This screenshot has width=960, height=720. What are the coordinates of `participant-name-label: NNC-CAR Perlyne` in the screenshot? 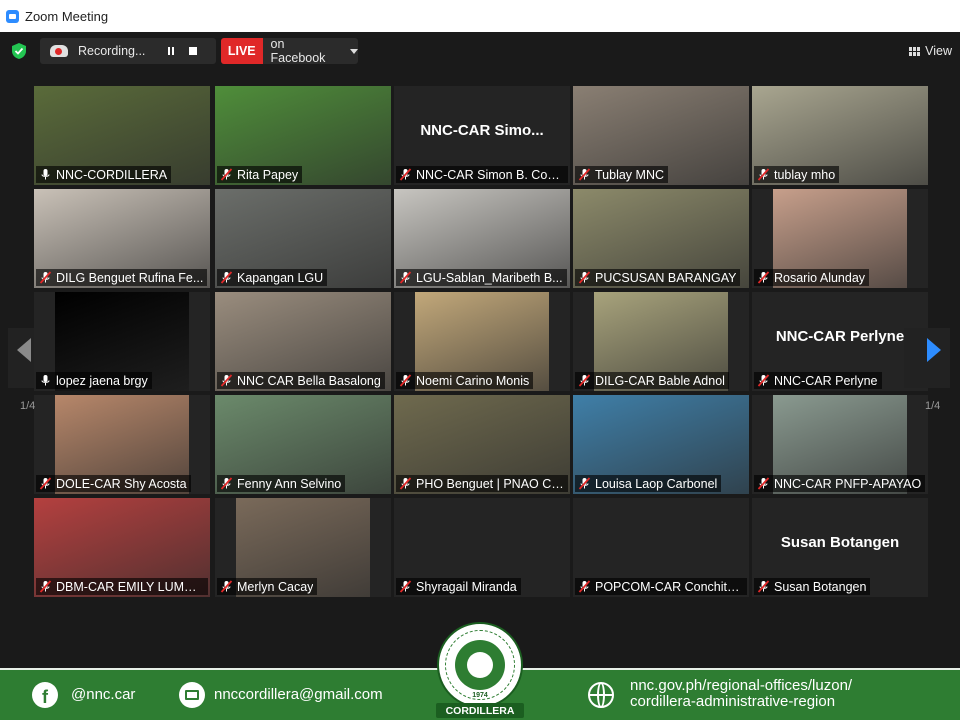 It's located at (818, 380).